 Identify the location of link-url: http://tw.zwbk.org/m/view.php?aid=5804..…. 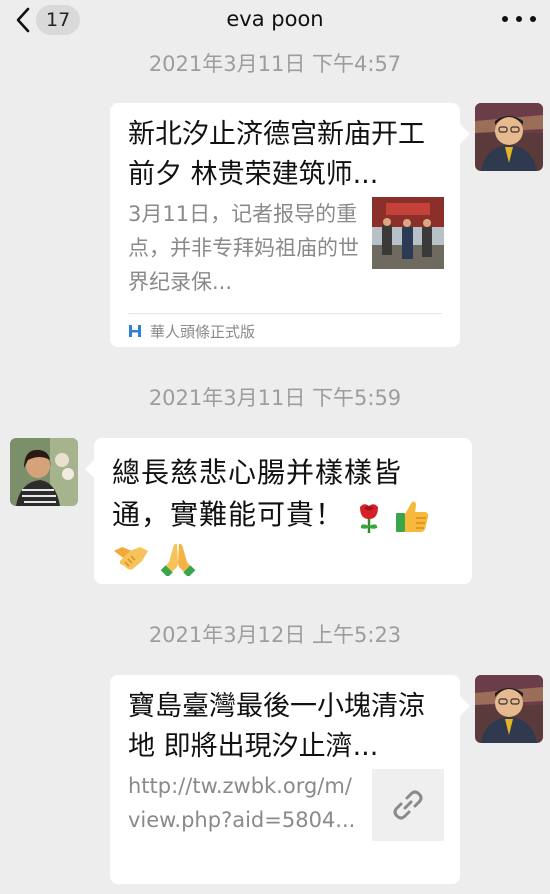
(242, 803).